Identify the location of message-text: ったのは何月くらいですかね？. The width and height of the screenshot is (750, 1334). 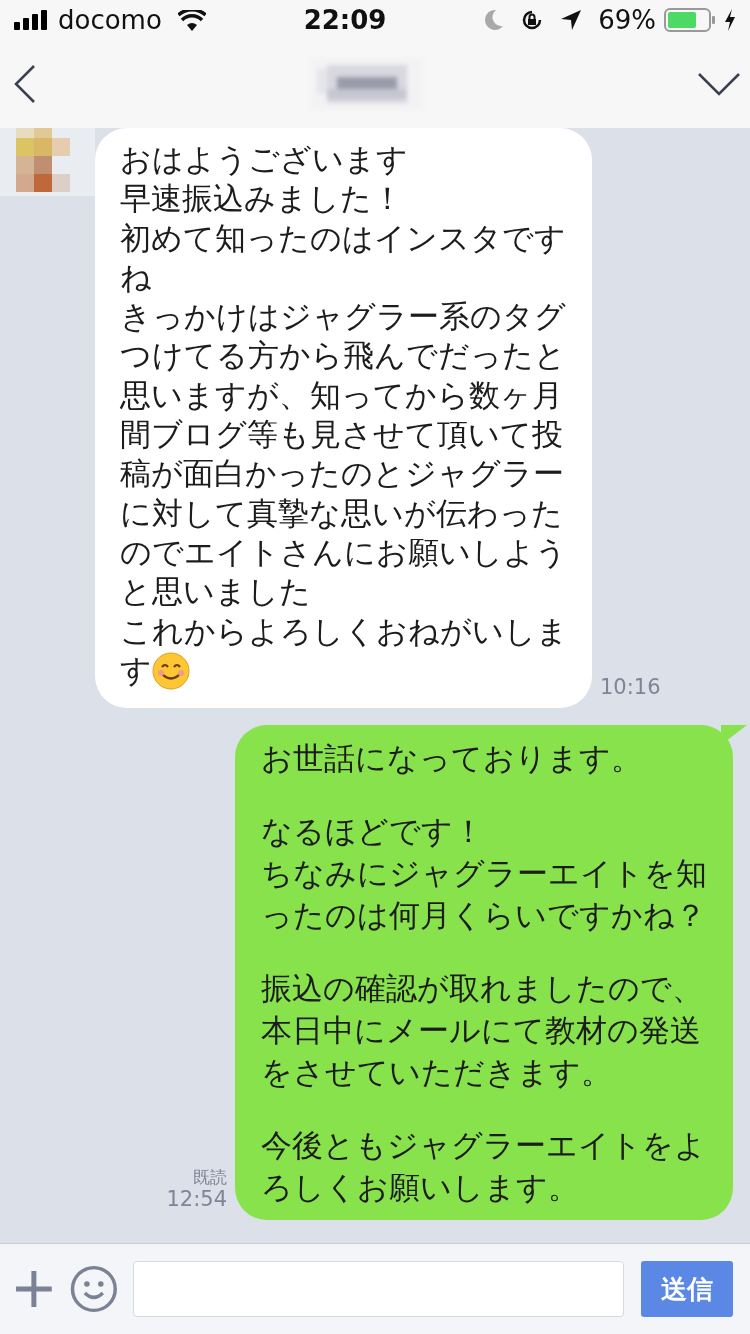
(483, 916).